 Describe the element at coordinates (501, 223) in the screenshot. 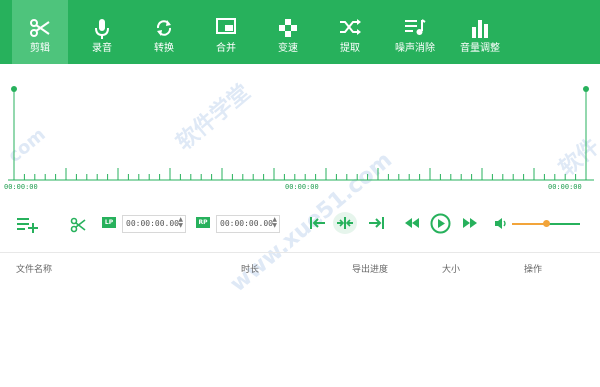

I see `speaker-icon` at that location.